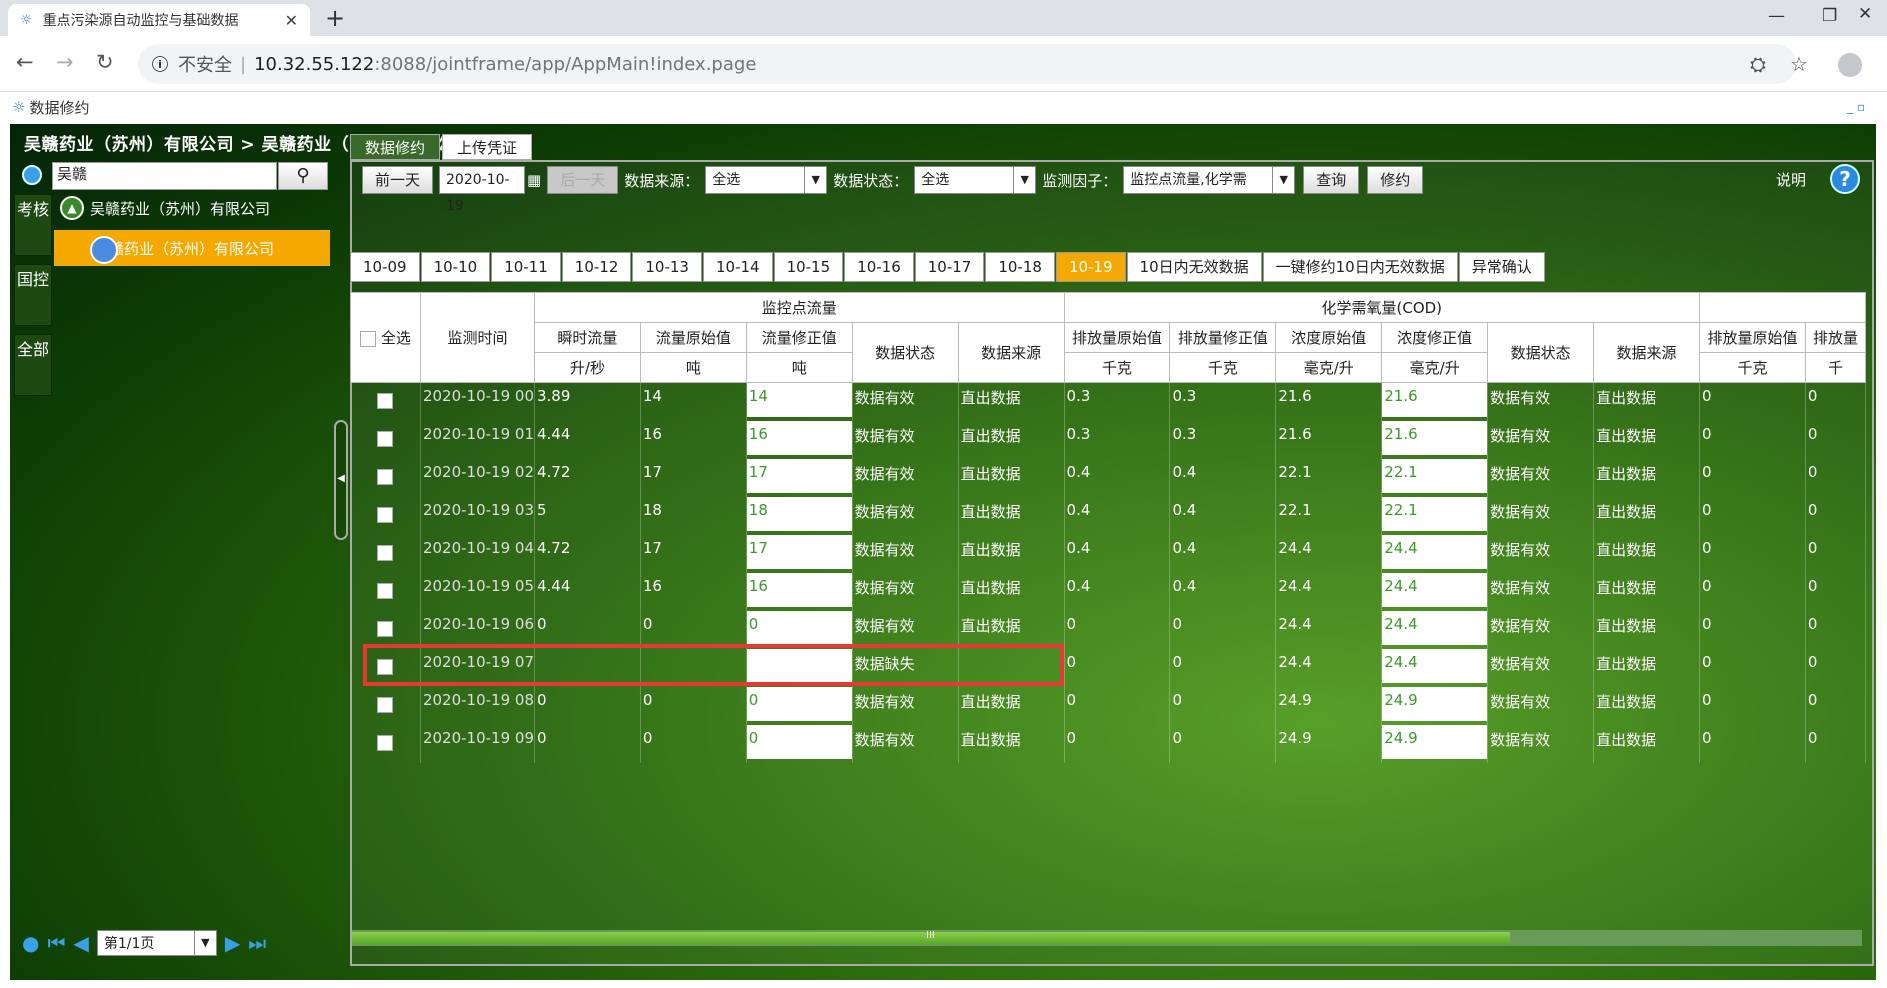 The height and width of the screenshot is (988, 1887). Describe the element at coordinates (526, 267) in the screenshot. I see `date-tab: 10-11` at that location.